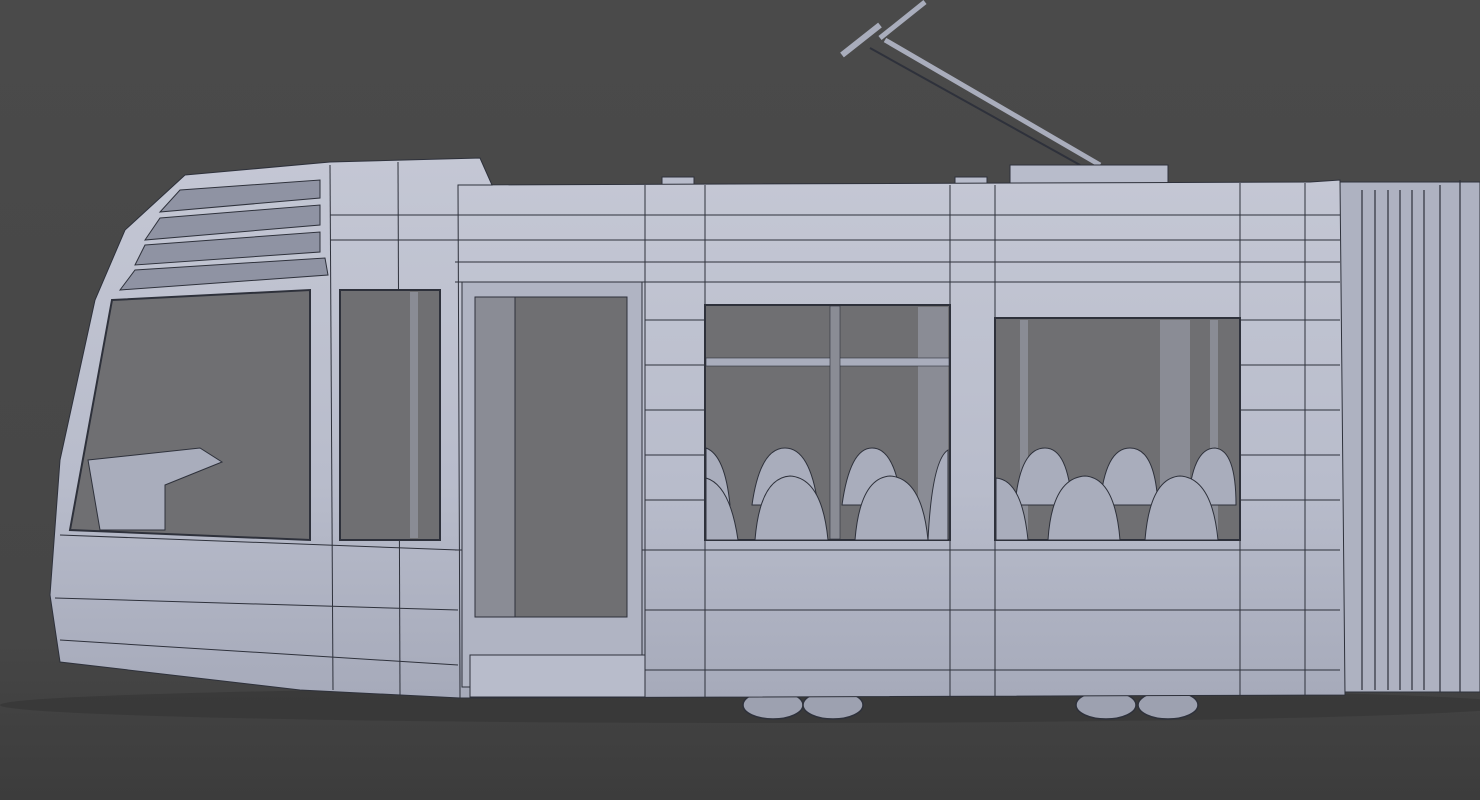 The width and height of the screenshot is (1480, 800). I want to click on cab-side-window, so click(390, 415).